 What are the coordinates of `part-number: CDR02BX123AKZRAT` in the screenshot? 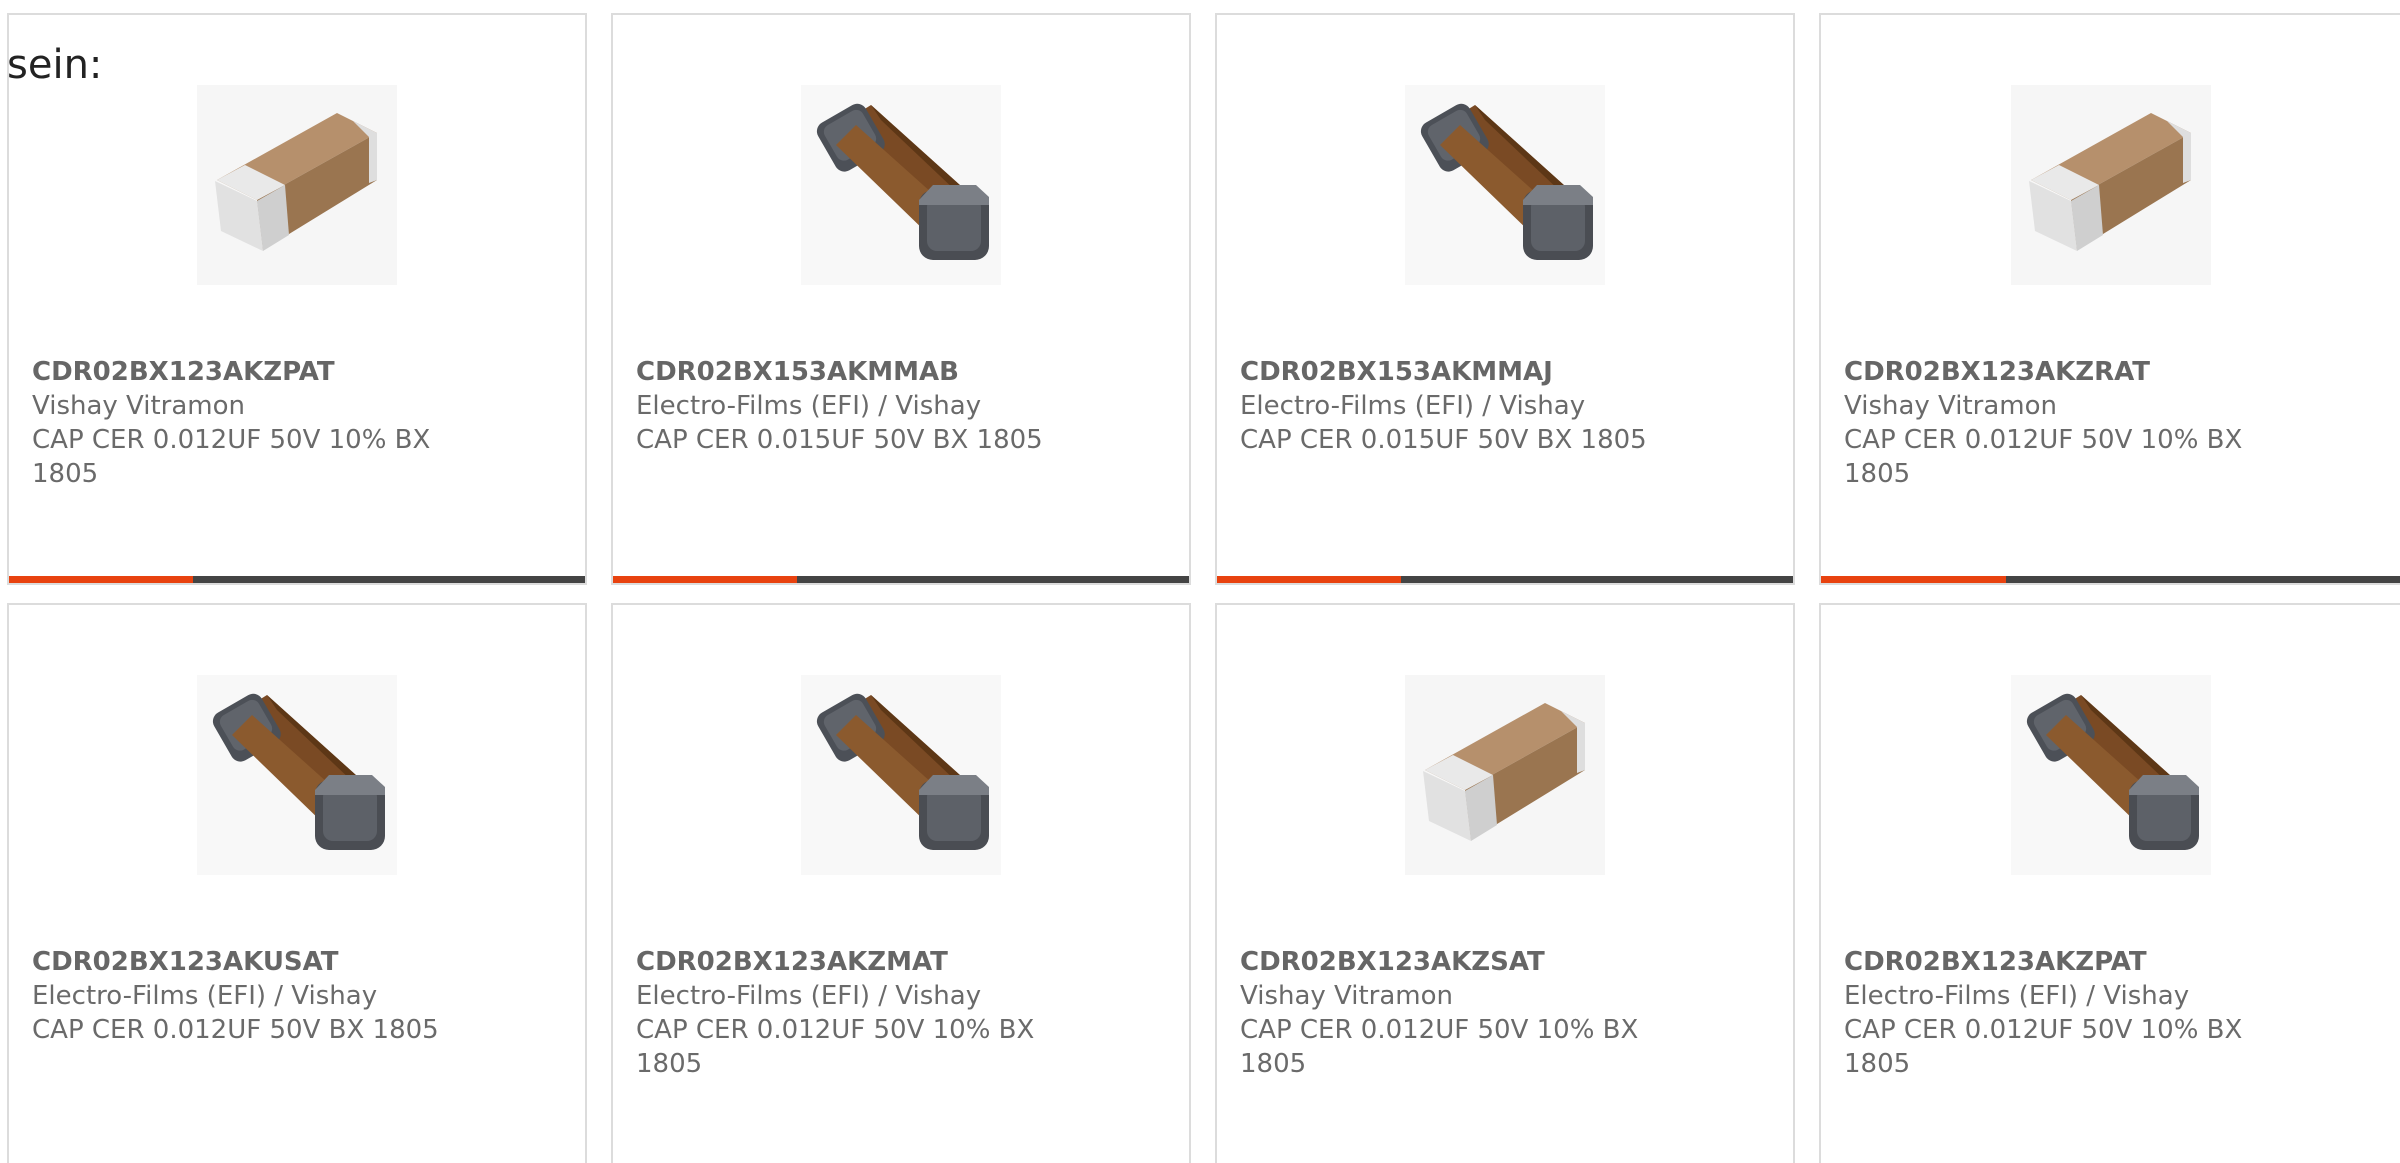 It's located at (2054, 372).